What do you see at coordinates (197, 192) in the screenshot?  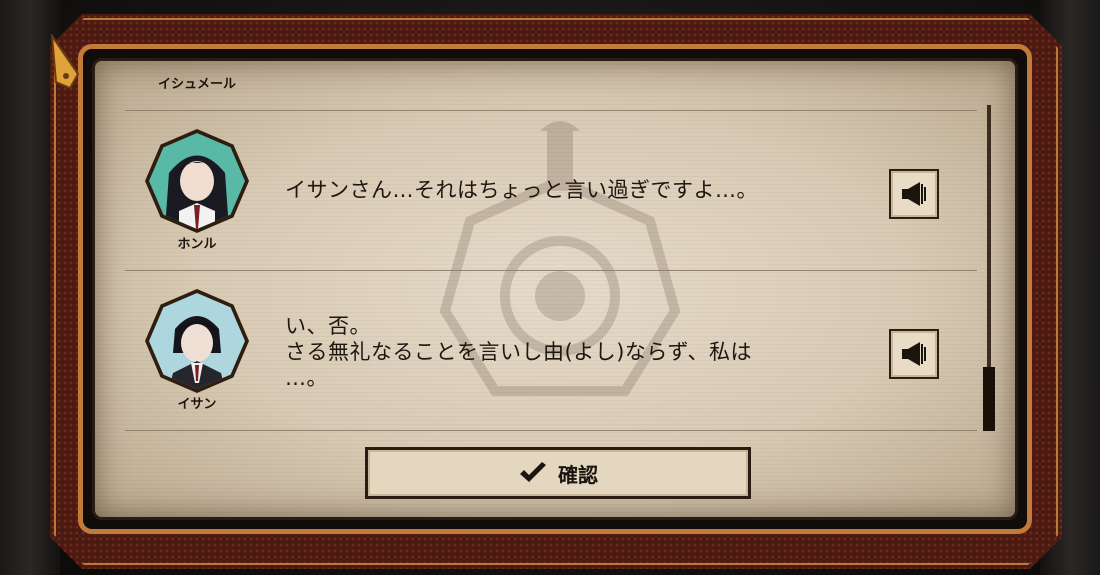 I see `hong-lu-avatar-icon` at bounding box center [197, 192].